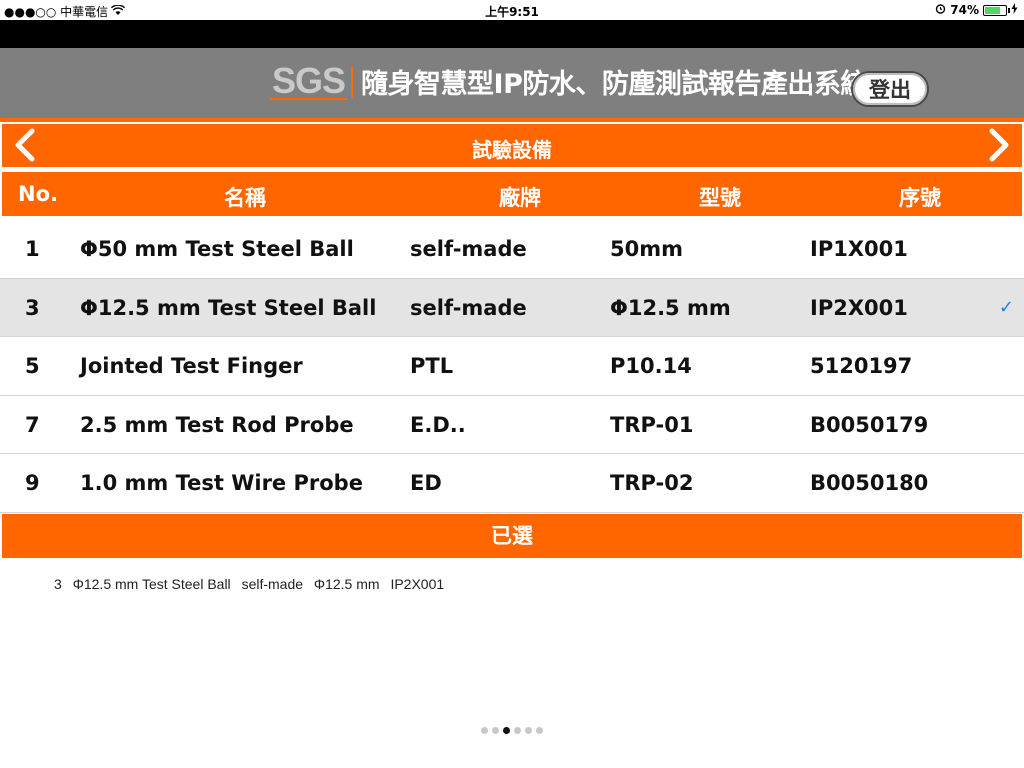 This screenshot has width=1024, height=768. I want to click on section-nav-bar: 試驗設備, so click(512, 145).